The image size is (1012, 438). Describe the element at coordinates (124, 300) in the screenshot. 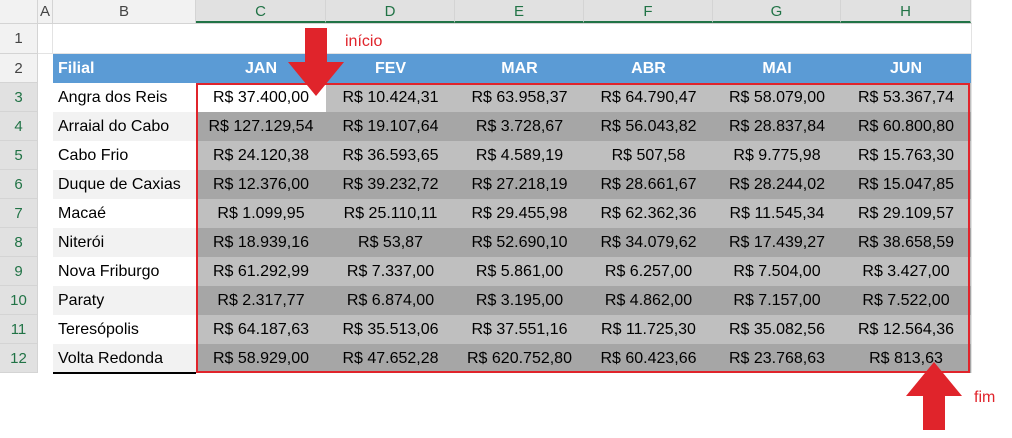

I see `branch-name-cell: Paraty` at that location.